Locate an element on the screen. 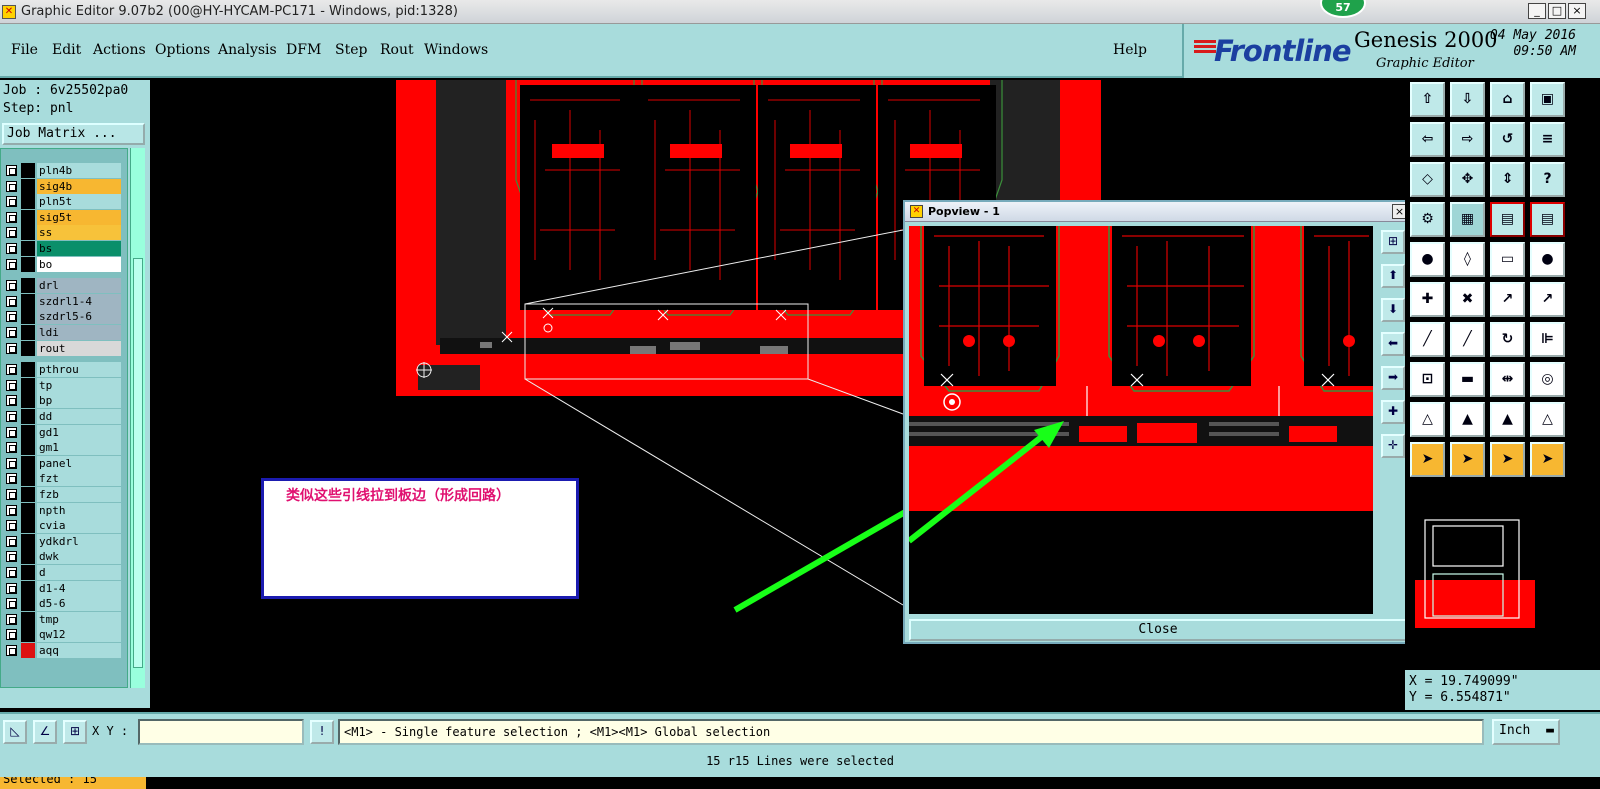  layer-row: cvia is located at coordinates (62, 526).